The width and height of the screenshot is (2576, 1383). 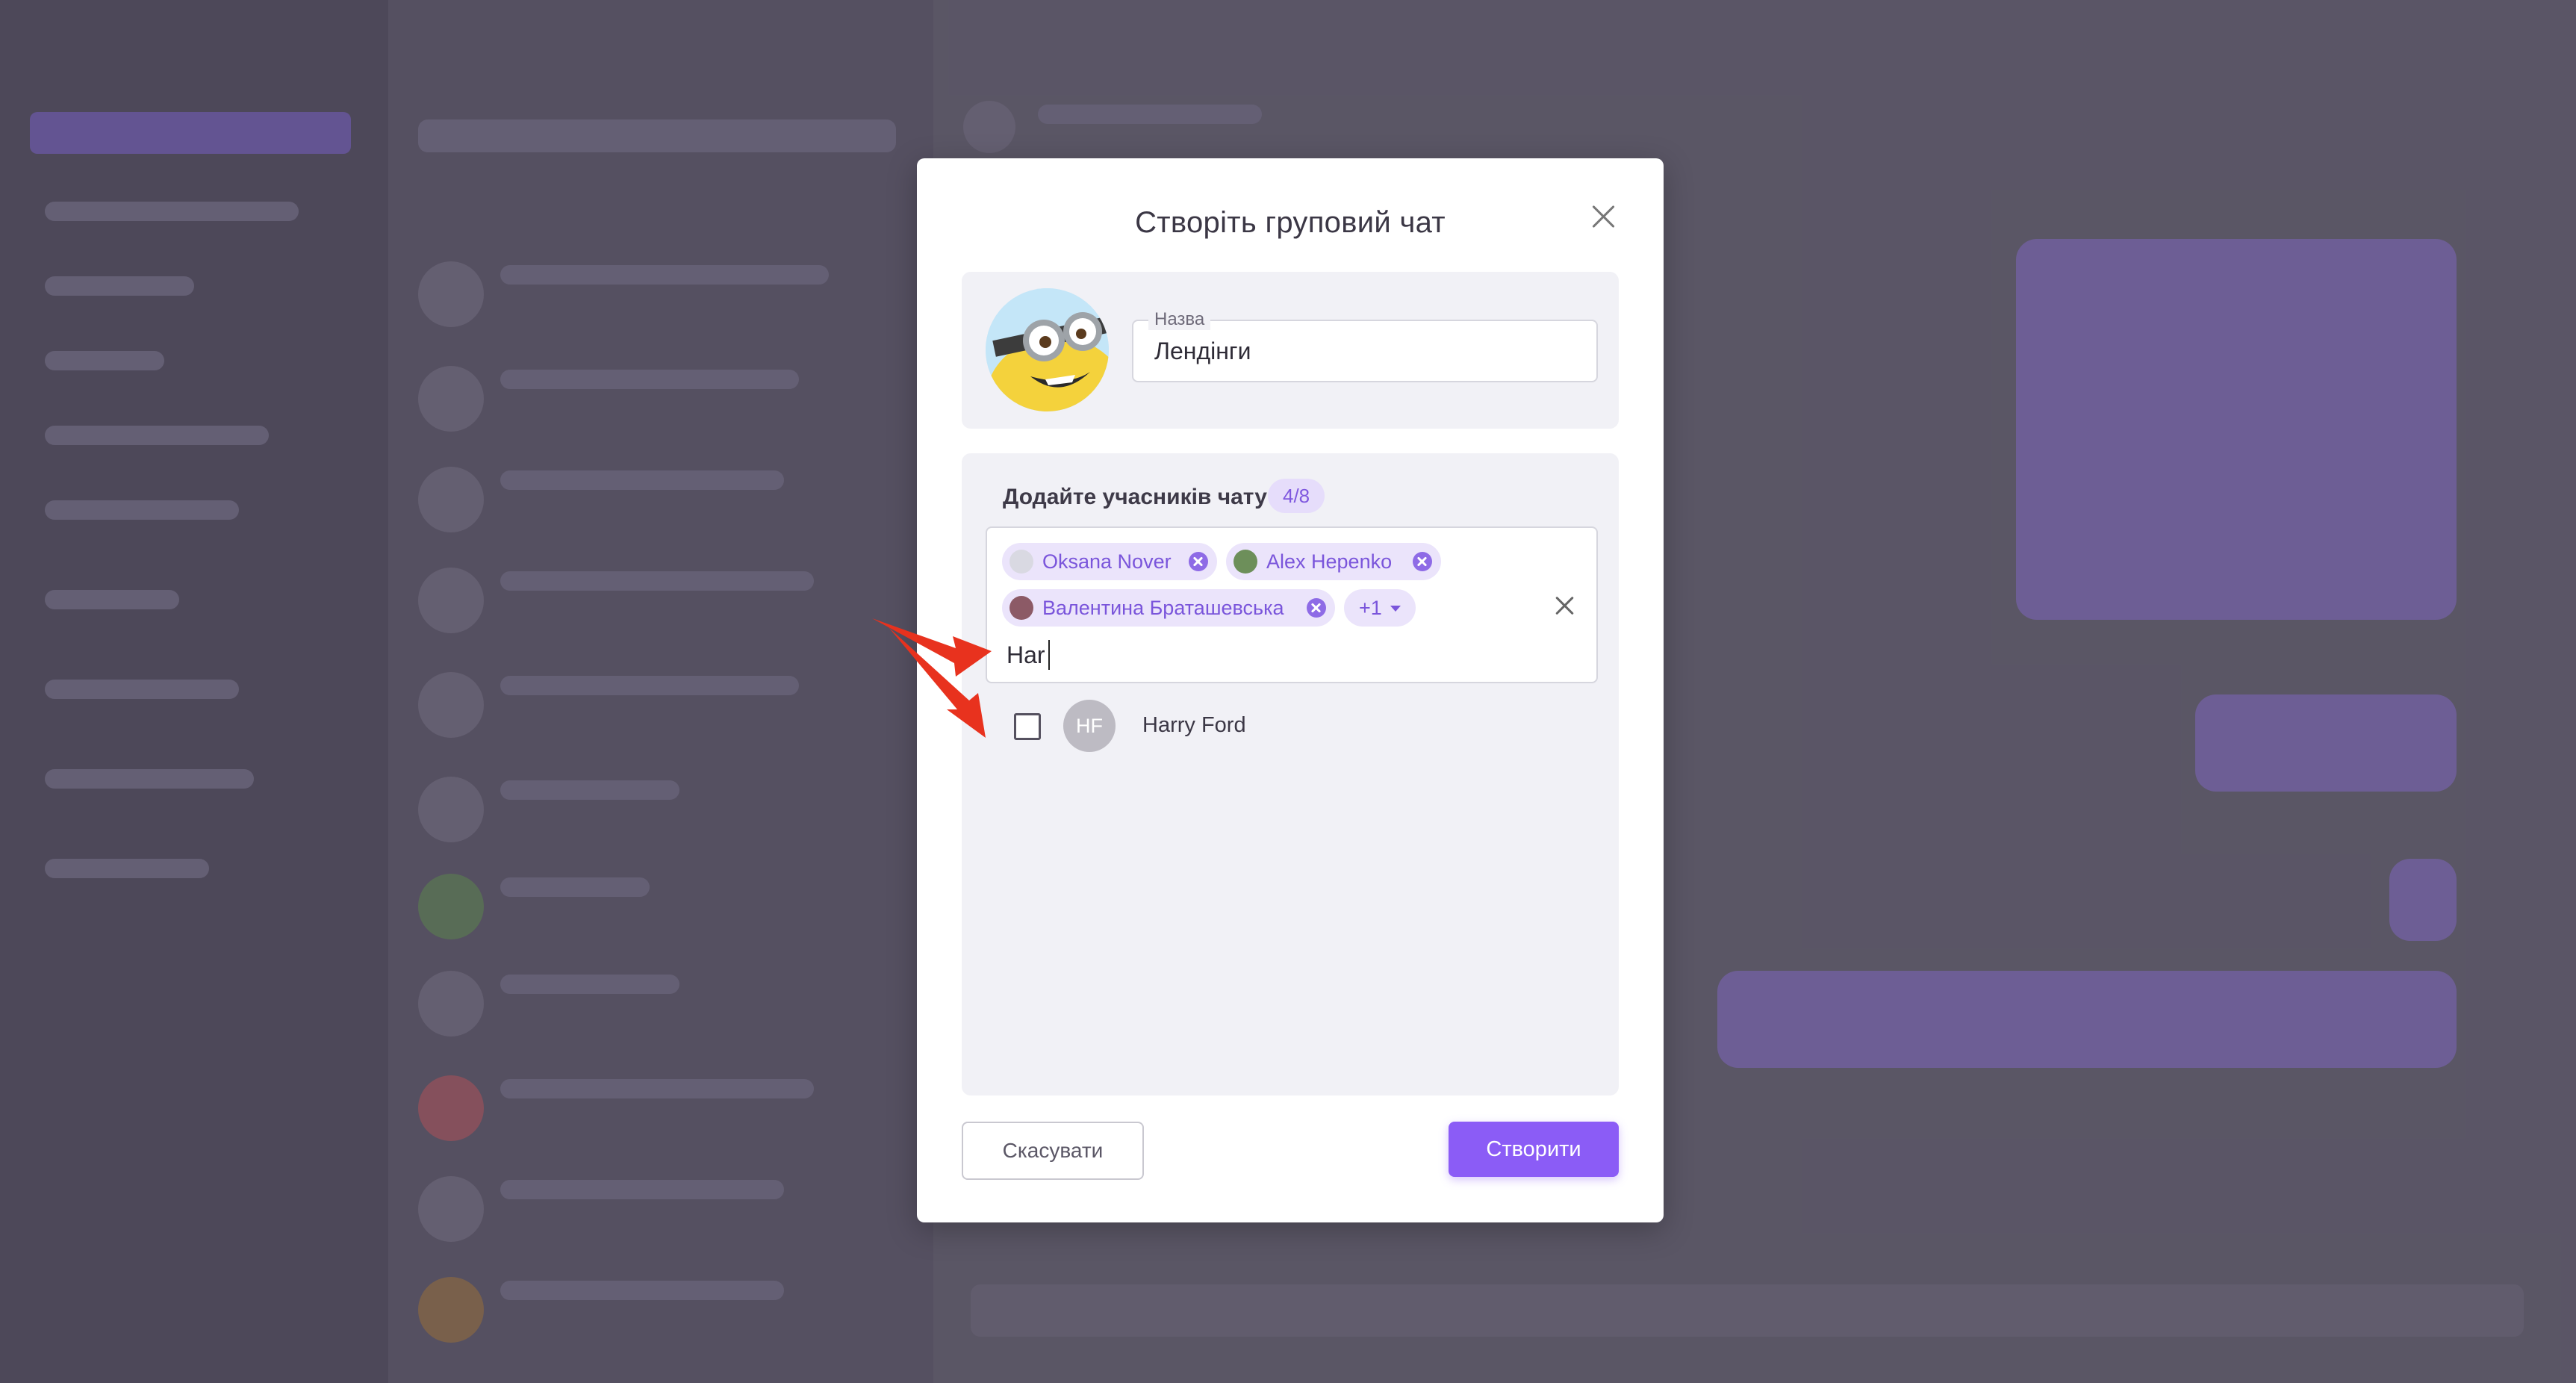 What do you see at coordinates (932, 678) in the screenshot?
I see `annotation-arrow-icon` at bounding box center [932, 678].